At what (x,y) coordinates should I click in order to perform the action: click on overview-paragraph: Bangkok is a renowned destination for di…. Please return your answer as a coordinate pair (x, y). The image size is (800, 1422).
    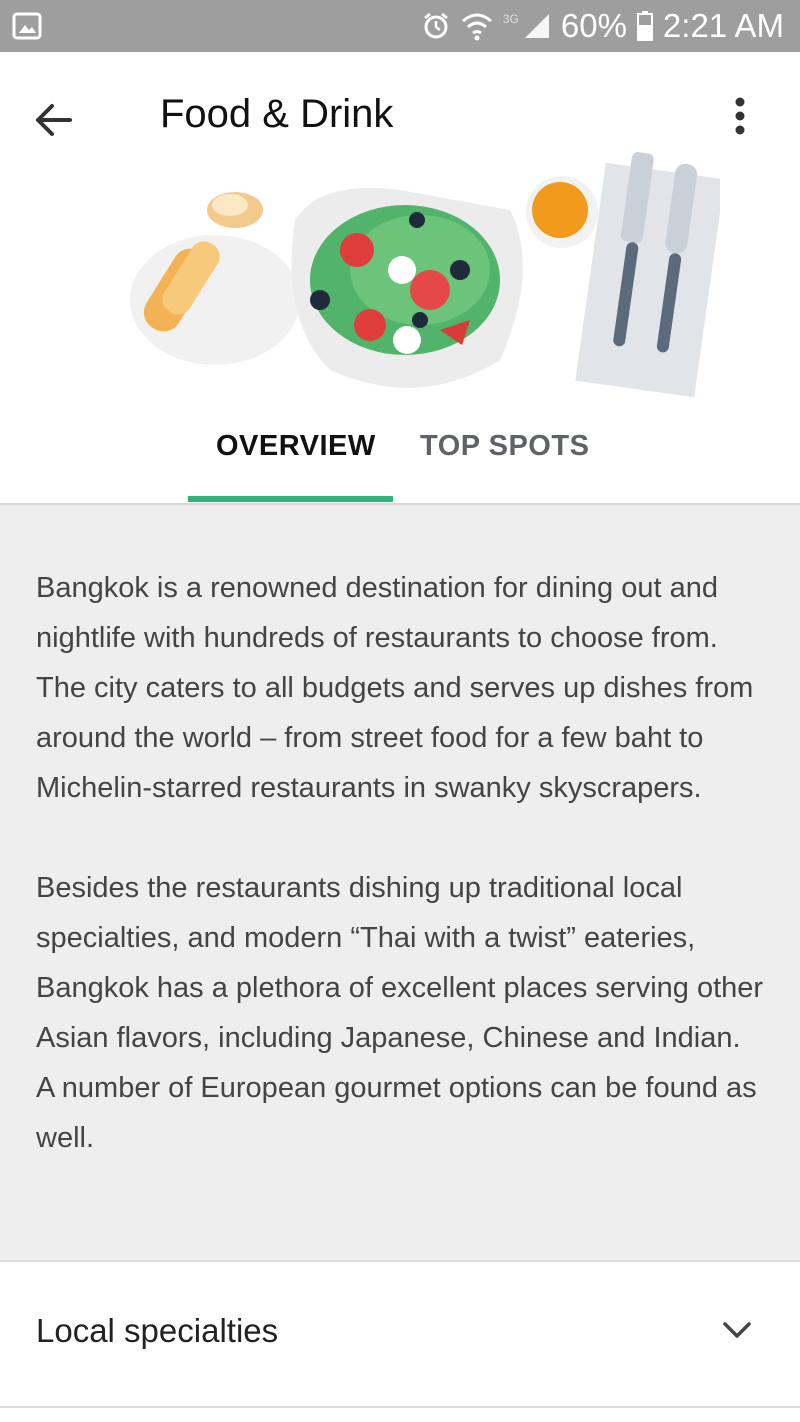
    Looking at the image, I should click on (395, 688).